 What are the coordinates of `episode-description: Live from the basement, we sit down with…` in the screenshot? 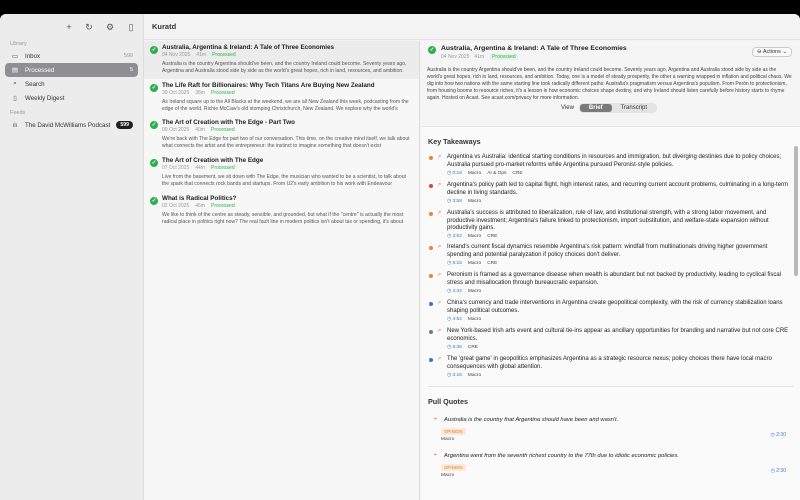 It's located at (284, 181).